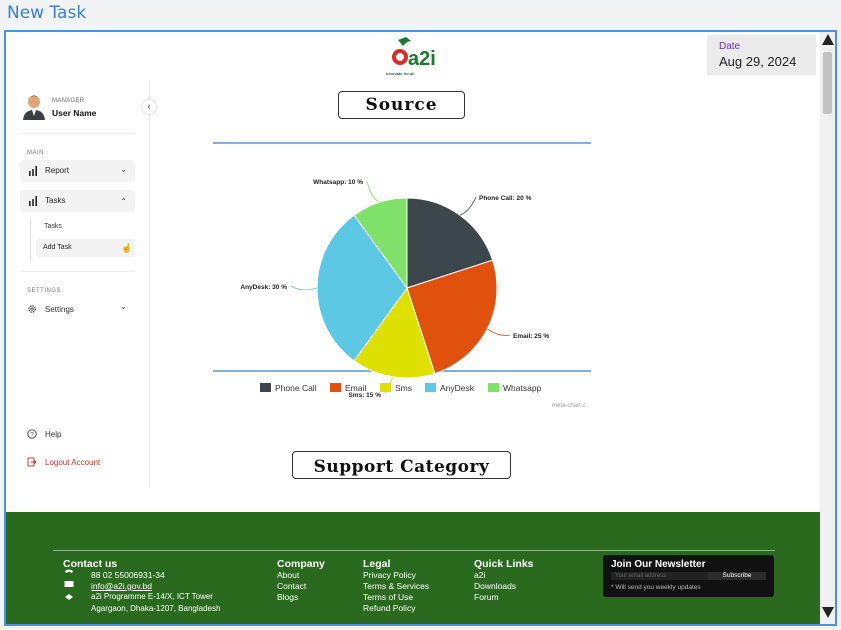  Describe the element at coordinates (400, 73) in the screenshot. I see `logo-tagline: innovate for all` at that location.